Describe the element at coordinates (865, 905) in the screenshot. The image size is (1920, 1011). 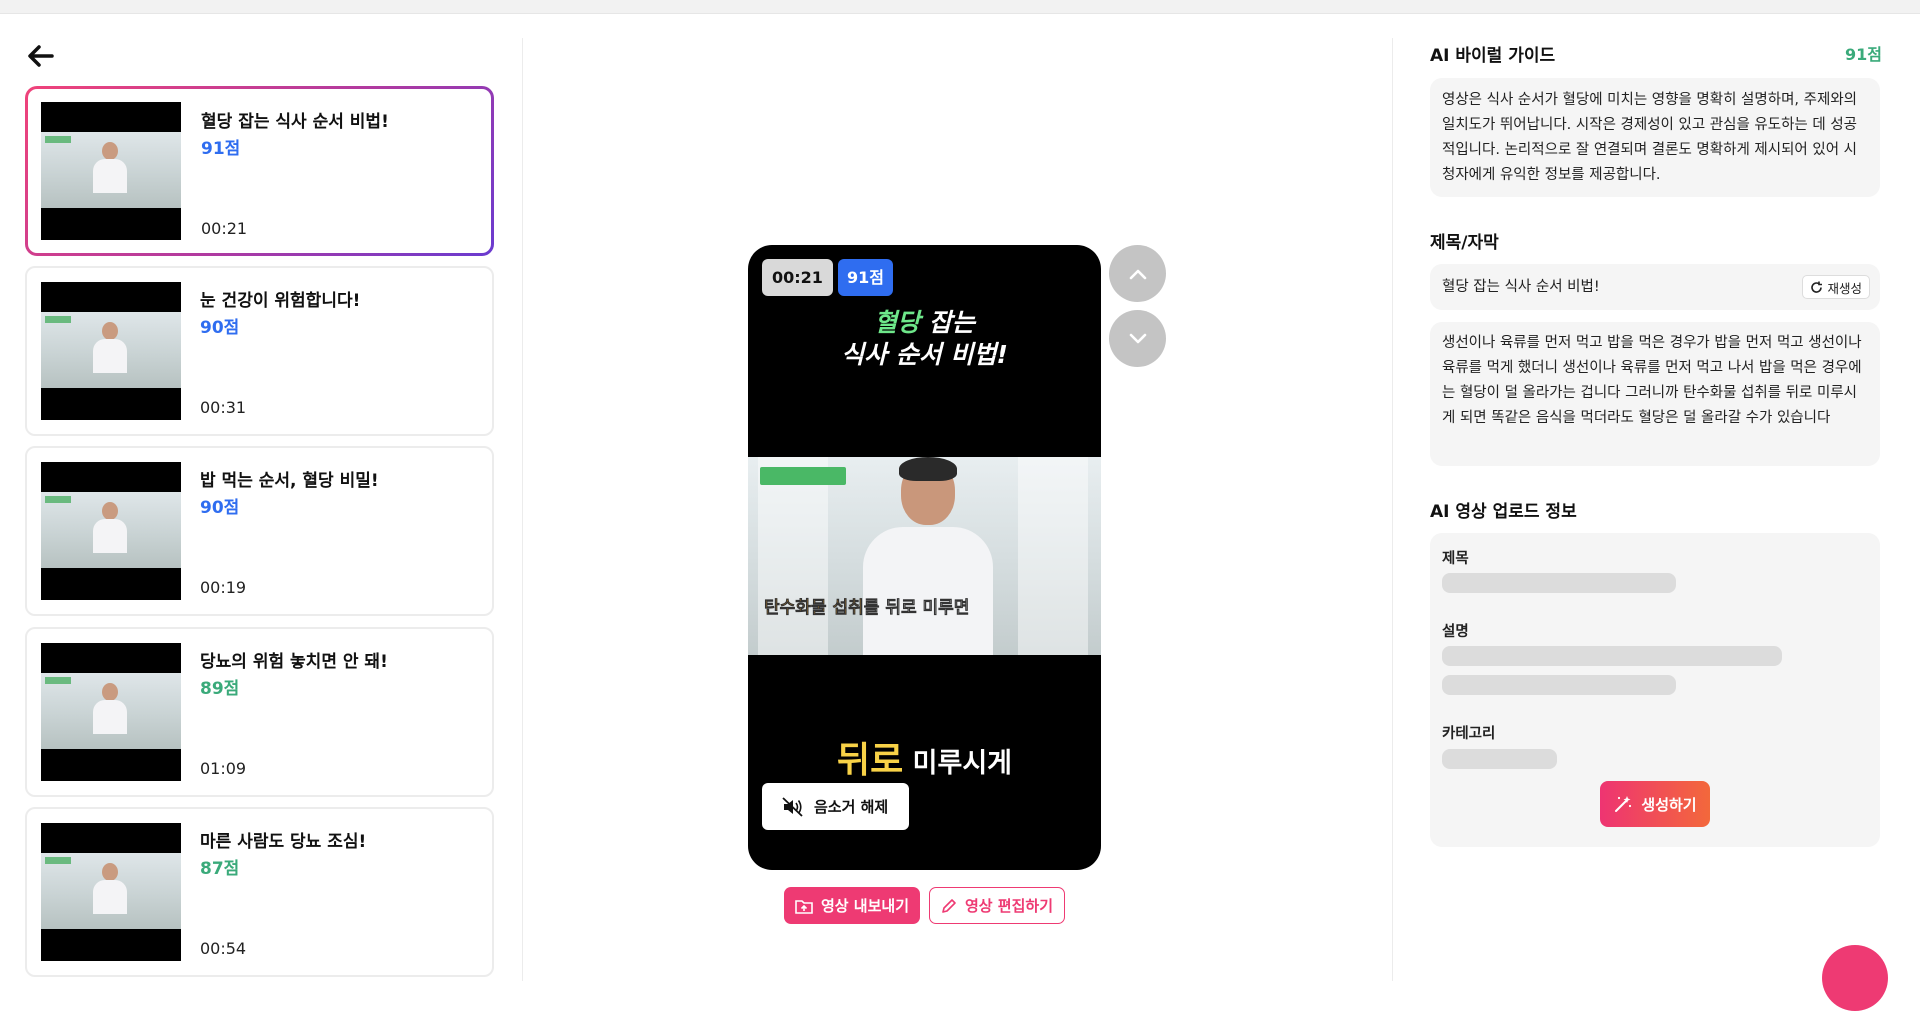
I see `export-label: 영상 내보내기` at that location.